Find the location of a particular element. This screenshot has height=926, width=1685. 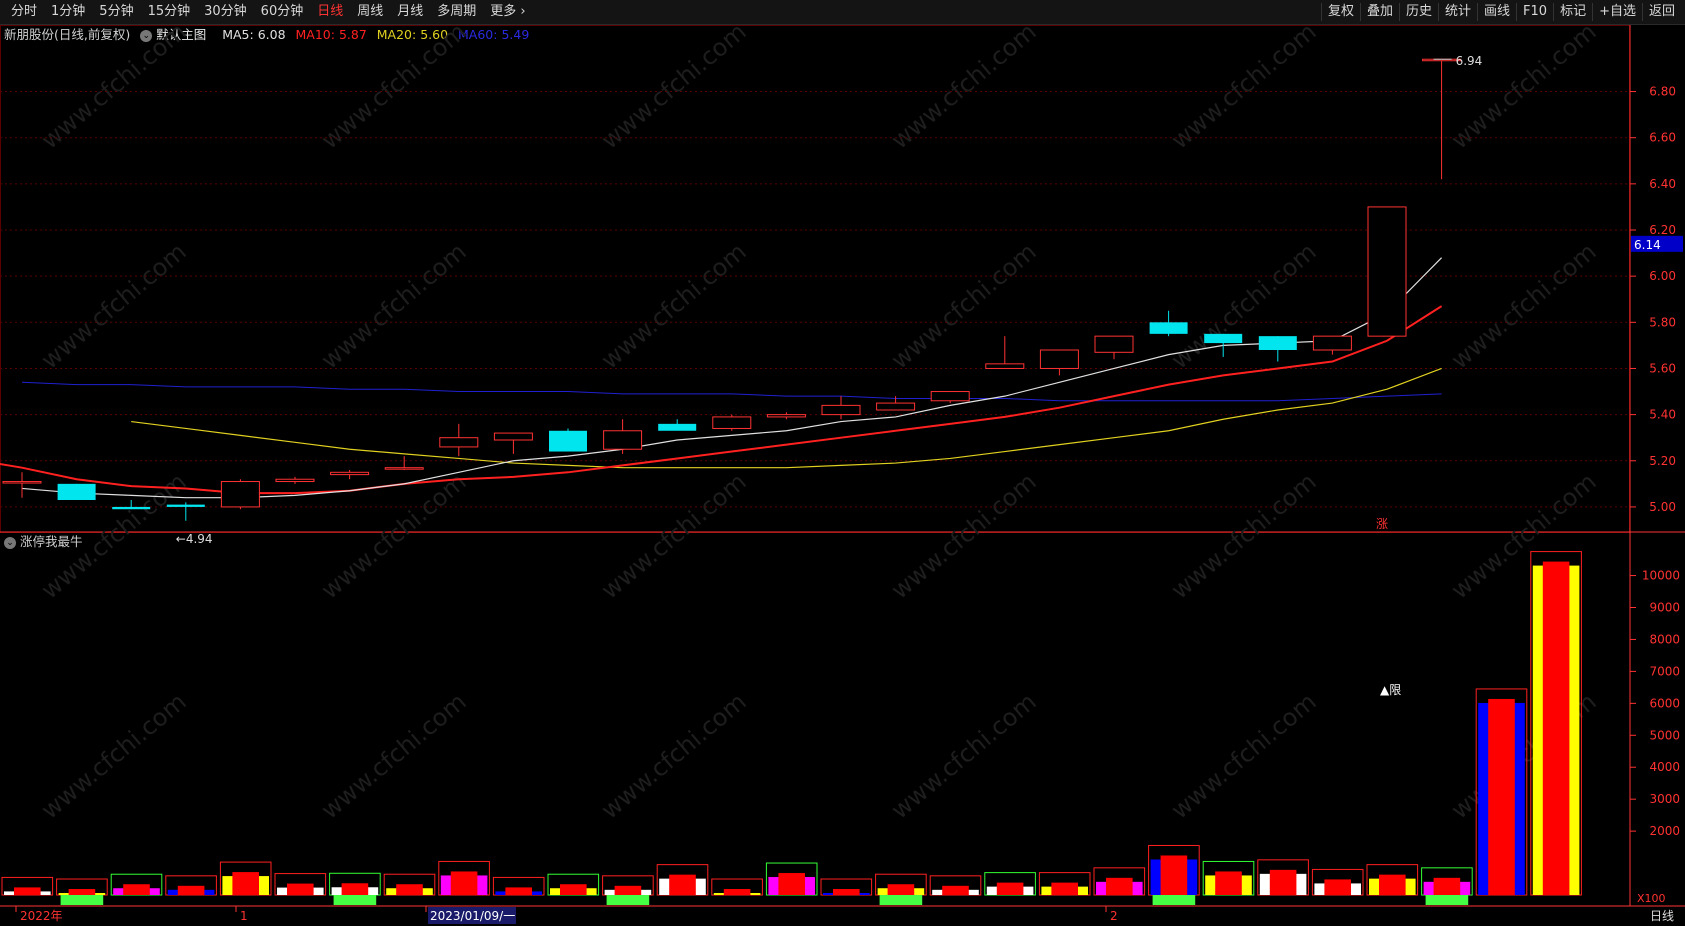

volume-tick-label: 6000 is located at coordinates (1664, 703).